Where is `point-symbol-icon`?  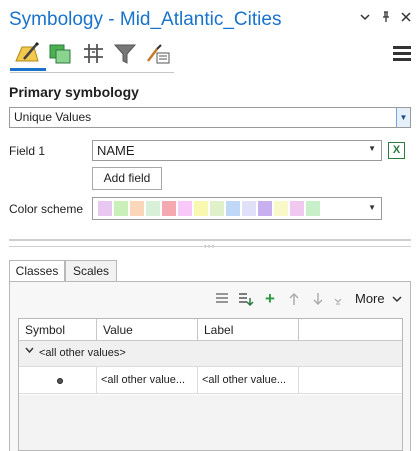
point-symbol-icon is located at coordinates (60, 381).